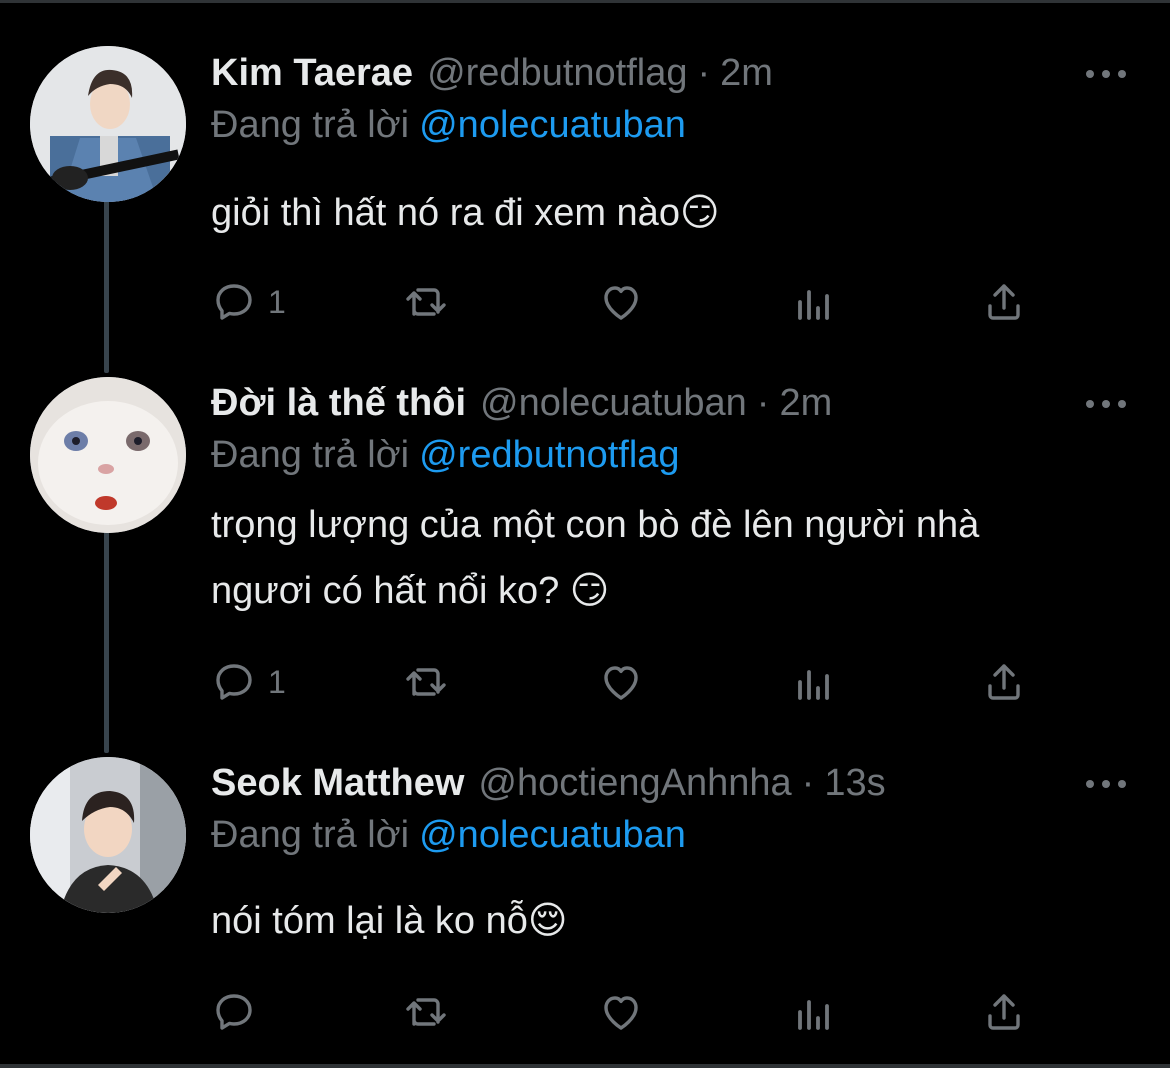 This screenshot has width=1170, height=1068. I want to click on display-name: Seok Matthew, so click(337, 783).